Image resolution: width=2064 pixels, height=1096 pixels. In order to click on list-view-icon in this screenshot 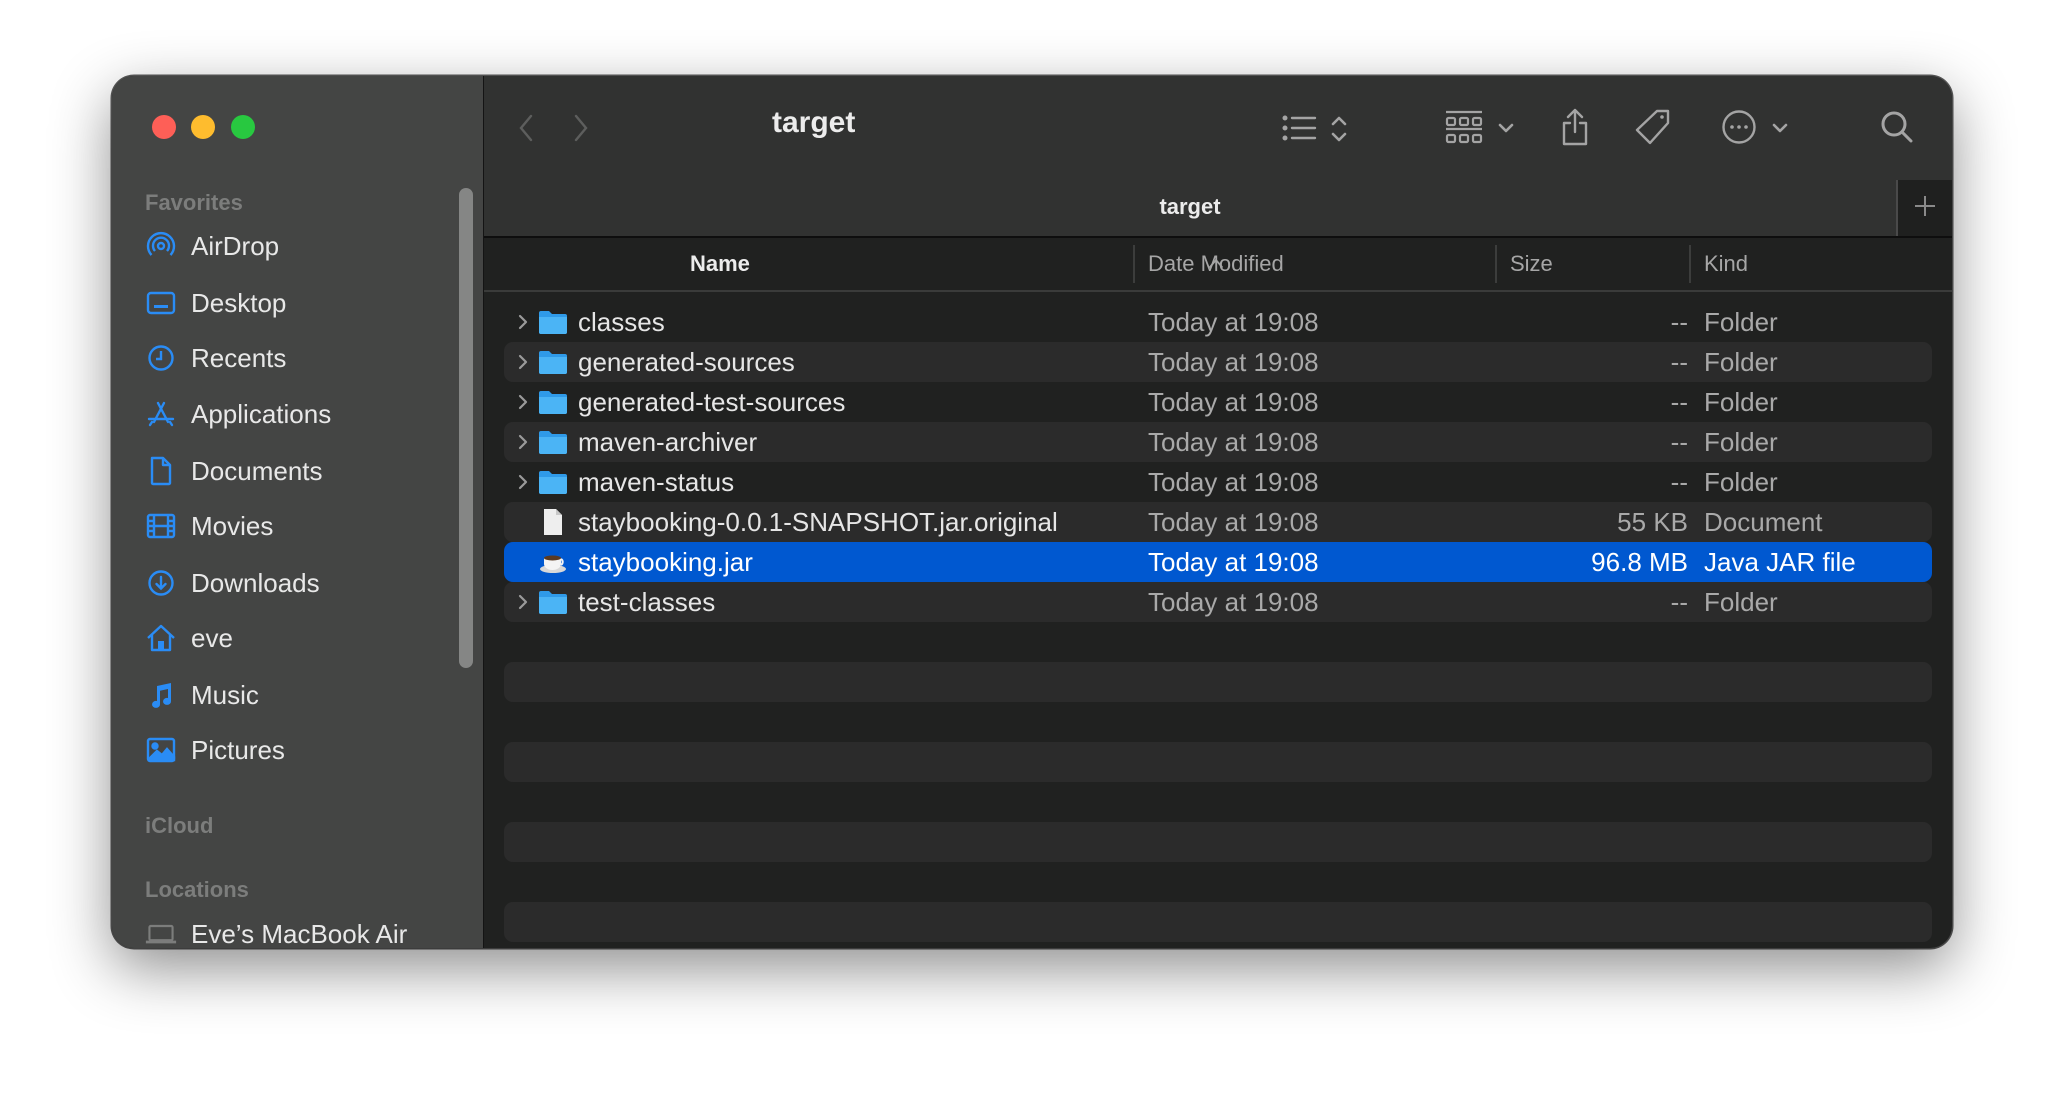, I will do `click(1300, 128)`.